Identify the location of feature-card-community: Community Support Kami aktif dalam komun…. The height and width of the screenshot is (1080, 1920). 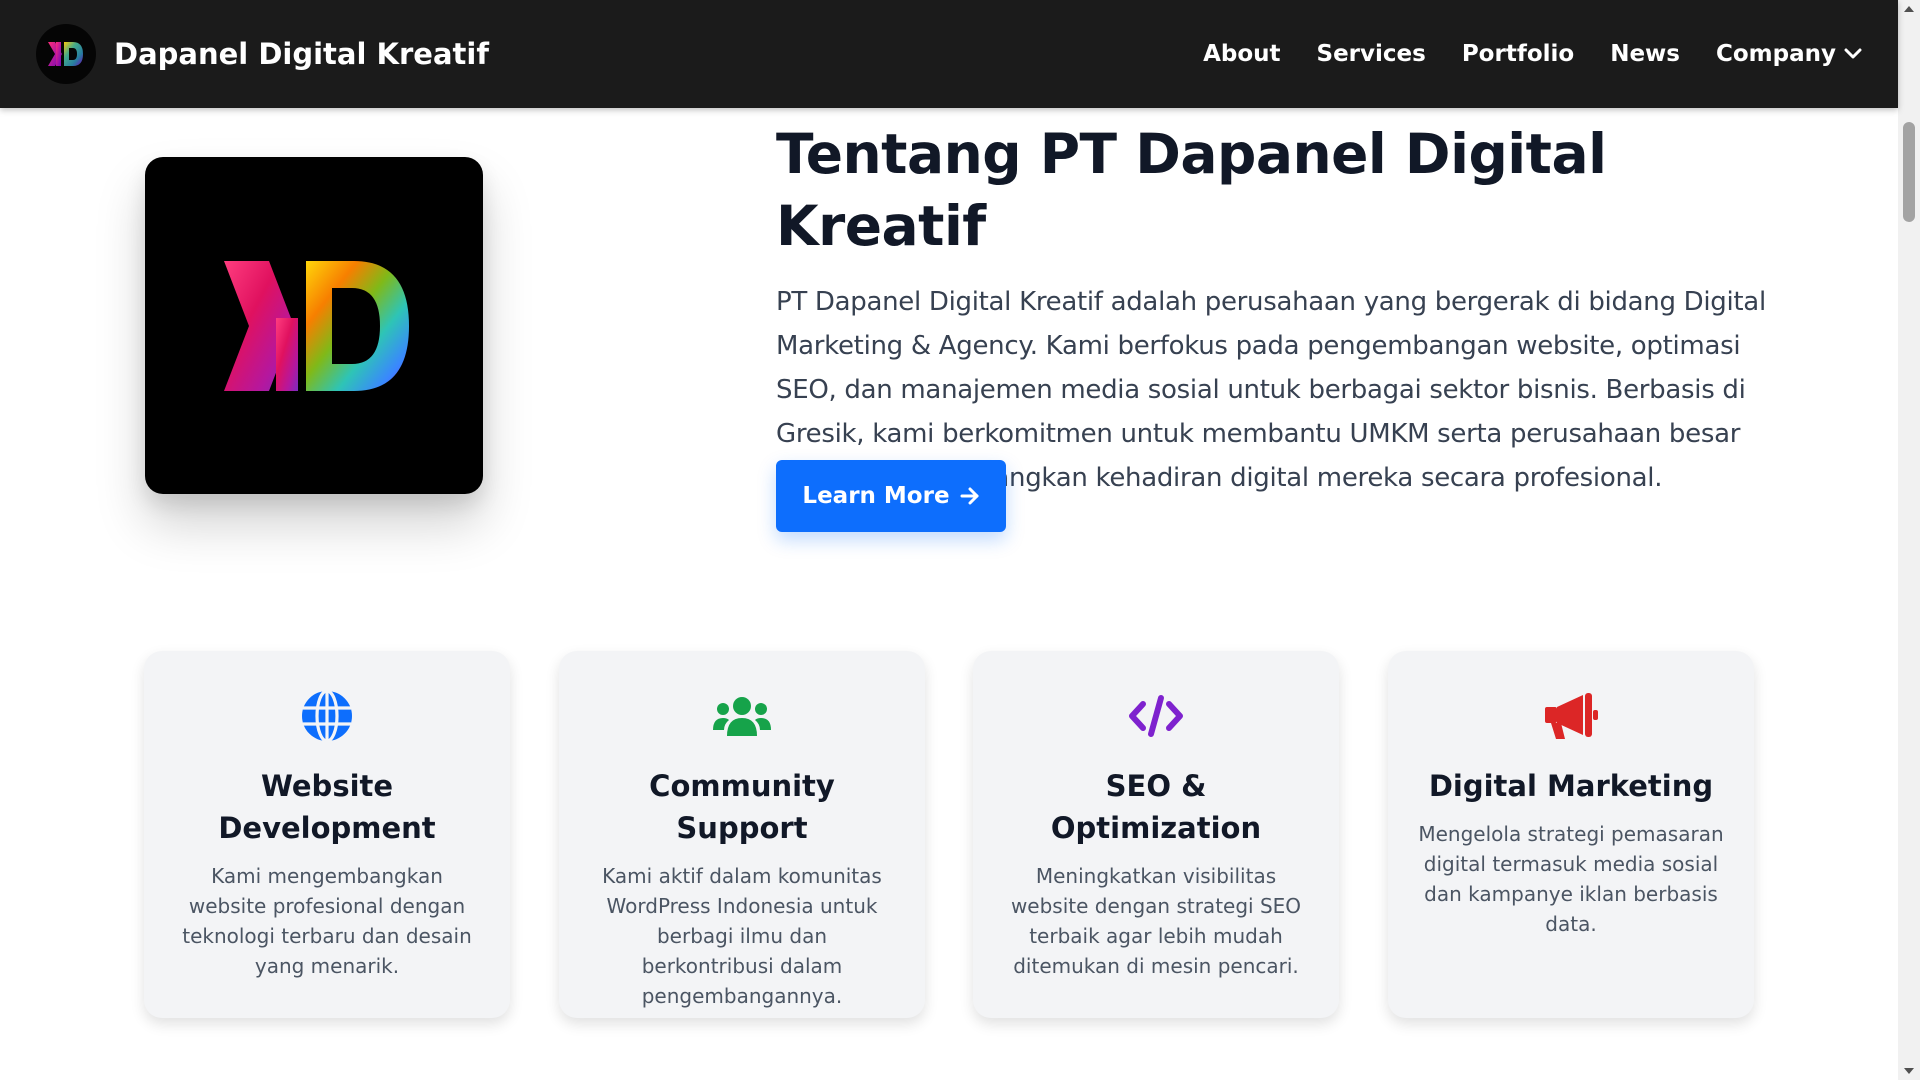
(742, 834).